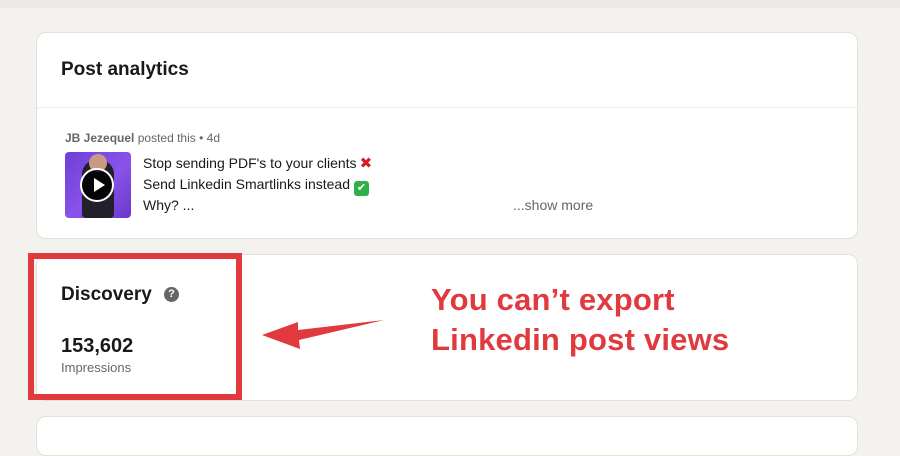 The width and height of the screenshot is (900, 456). What do you see at coordinates (450, 4) in the screenshot?
I see `page-top-bar` at bounding box center [450, 4].